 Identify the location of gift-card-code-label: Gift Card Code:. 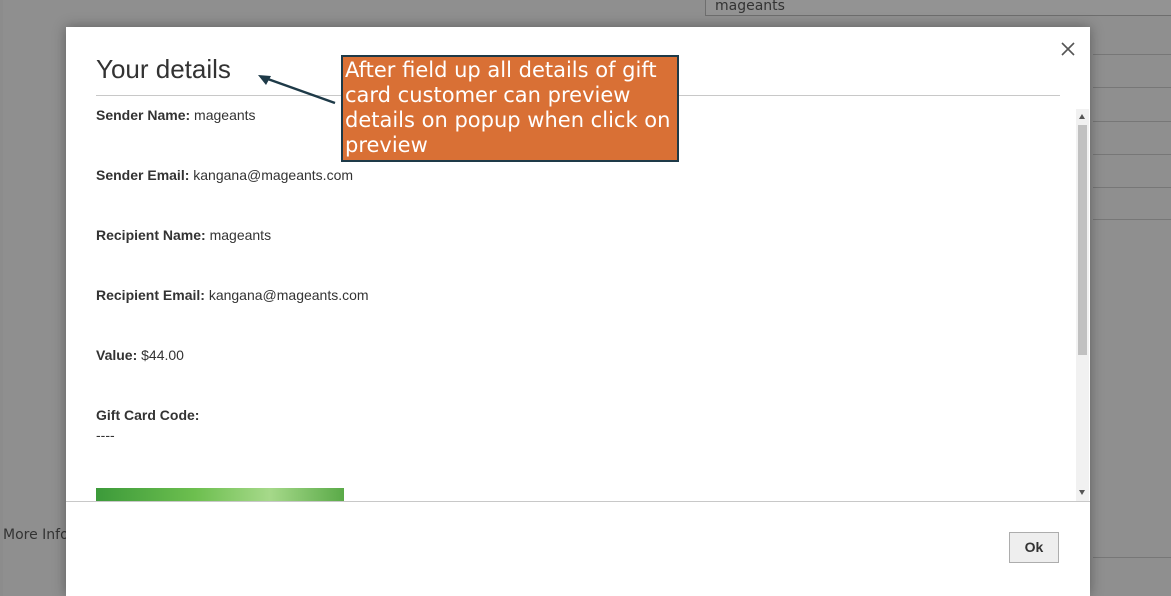
(148, 415).